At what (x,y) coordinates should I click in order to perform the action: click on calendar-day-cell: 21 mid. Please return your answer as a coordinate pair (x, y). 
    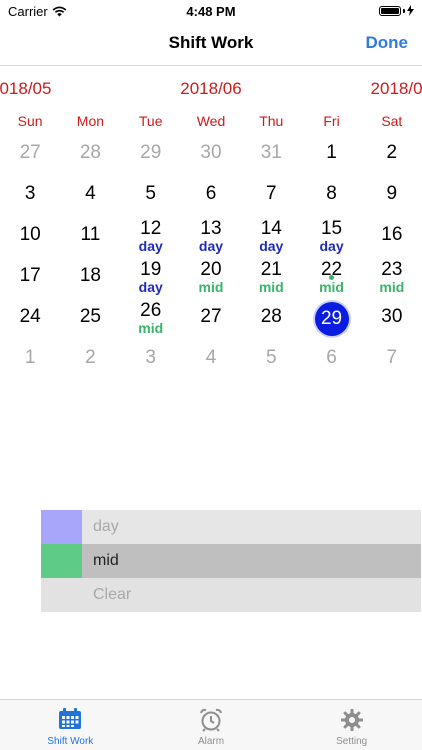
    Looking at the image, I should click on (271, 280).